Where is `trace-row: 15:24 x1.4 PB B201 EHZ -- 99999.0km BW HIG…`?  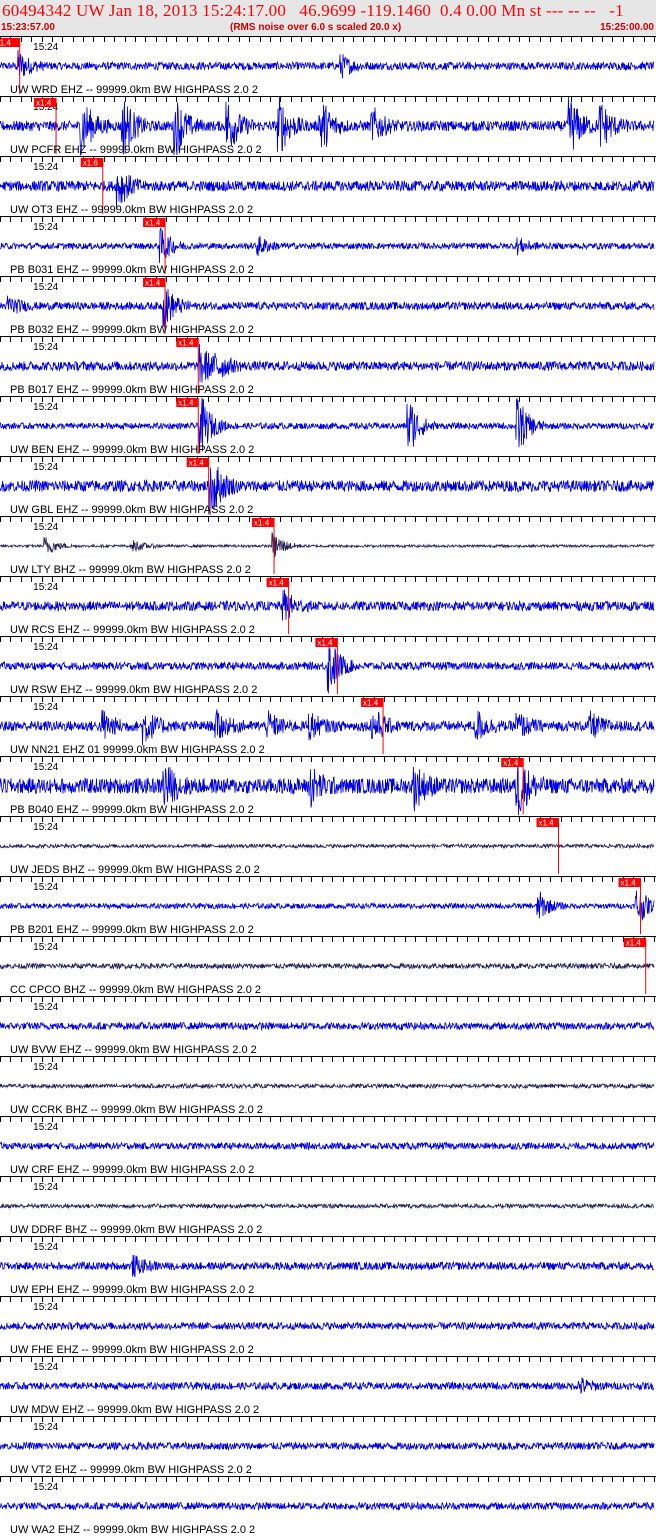
trace-row: 15:24 x1.4 PB B201 EHZ -- 99999.0km BW HIG… is located at coordinates (328, 906).